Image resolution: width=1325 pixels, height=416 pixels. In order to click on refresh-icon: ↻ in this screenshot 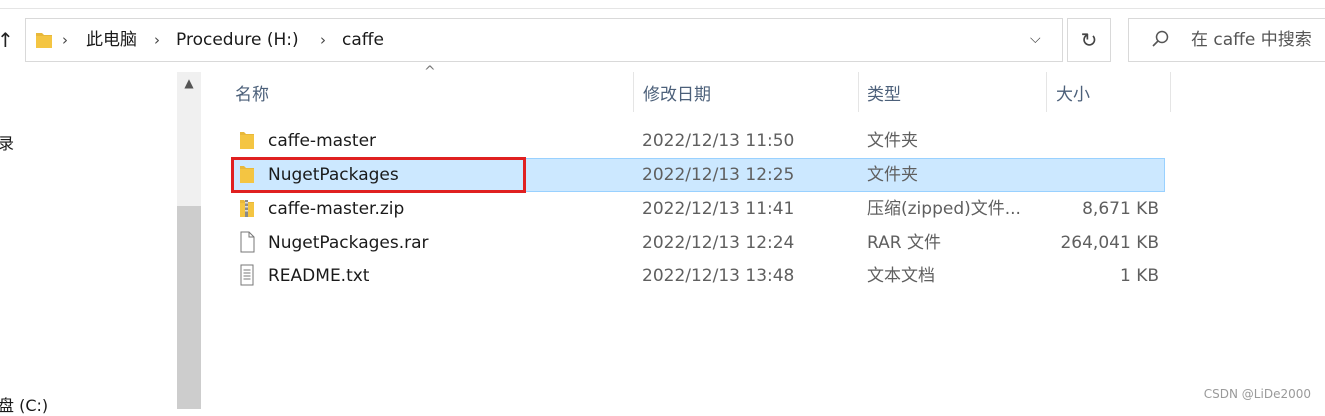, I will do `click(1089, 40)`.